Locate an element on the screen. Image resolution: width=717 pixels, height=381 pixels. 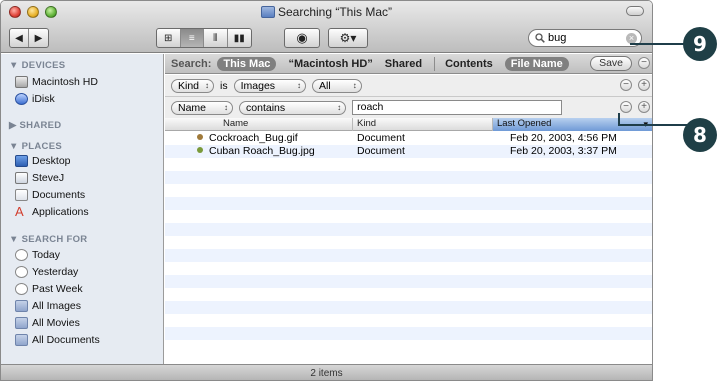
criteria-extra-popup: All is located at coordinates (337, 85).